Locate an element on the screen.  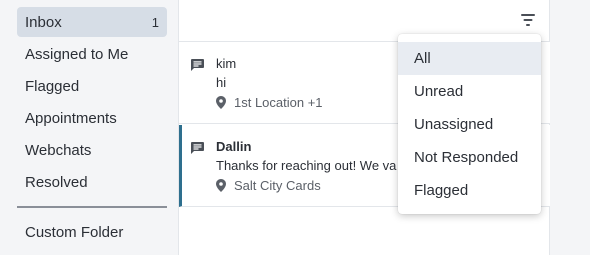
filter-option-flagged: Flagged is located at coordinates (469, 190).